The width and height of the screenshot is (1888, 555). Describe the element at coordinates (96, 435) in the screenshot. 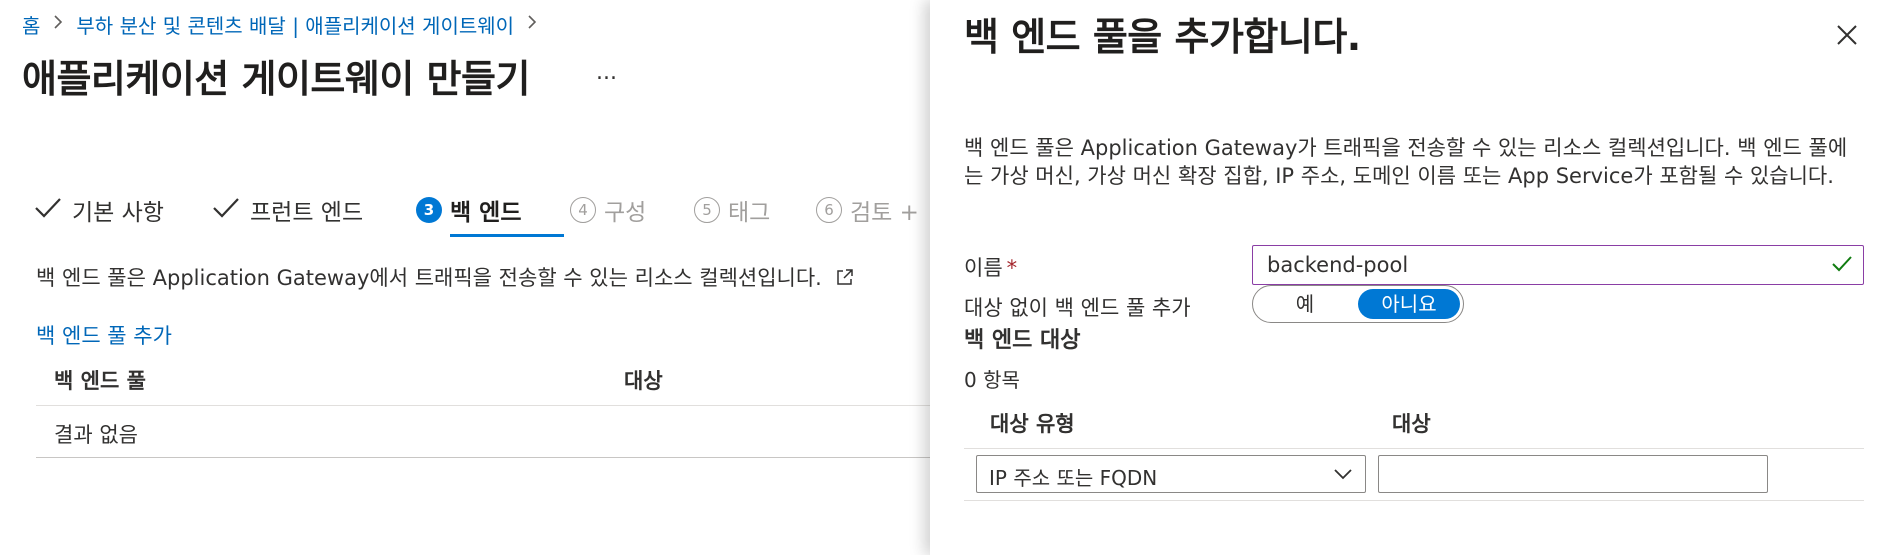

I see `empty-results-text: 결과 없음` at that location.